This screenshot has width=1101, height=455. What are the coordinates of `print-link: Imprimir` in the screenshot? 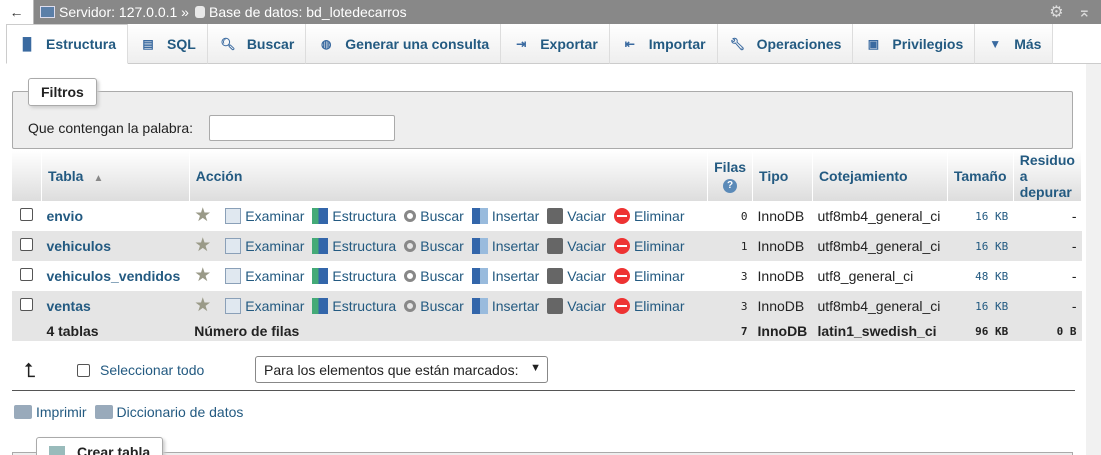 It's located at (50, 412).